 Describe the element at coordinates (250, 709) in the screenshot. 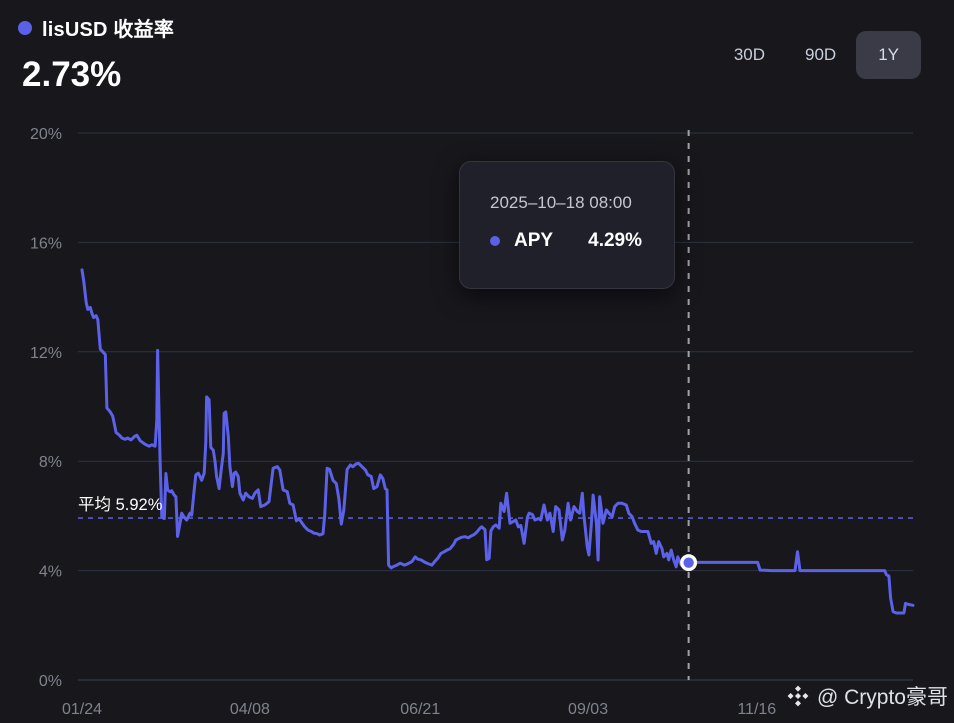

I see `svg-text: 04/08` at that location.